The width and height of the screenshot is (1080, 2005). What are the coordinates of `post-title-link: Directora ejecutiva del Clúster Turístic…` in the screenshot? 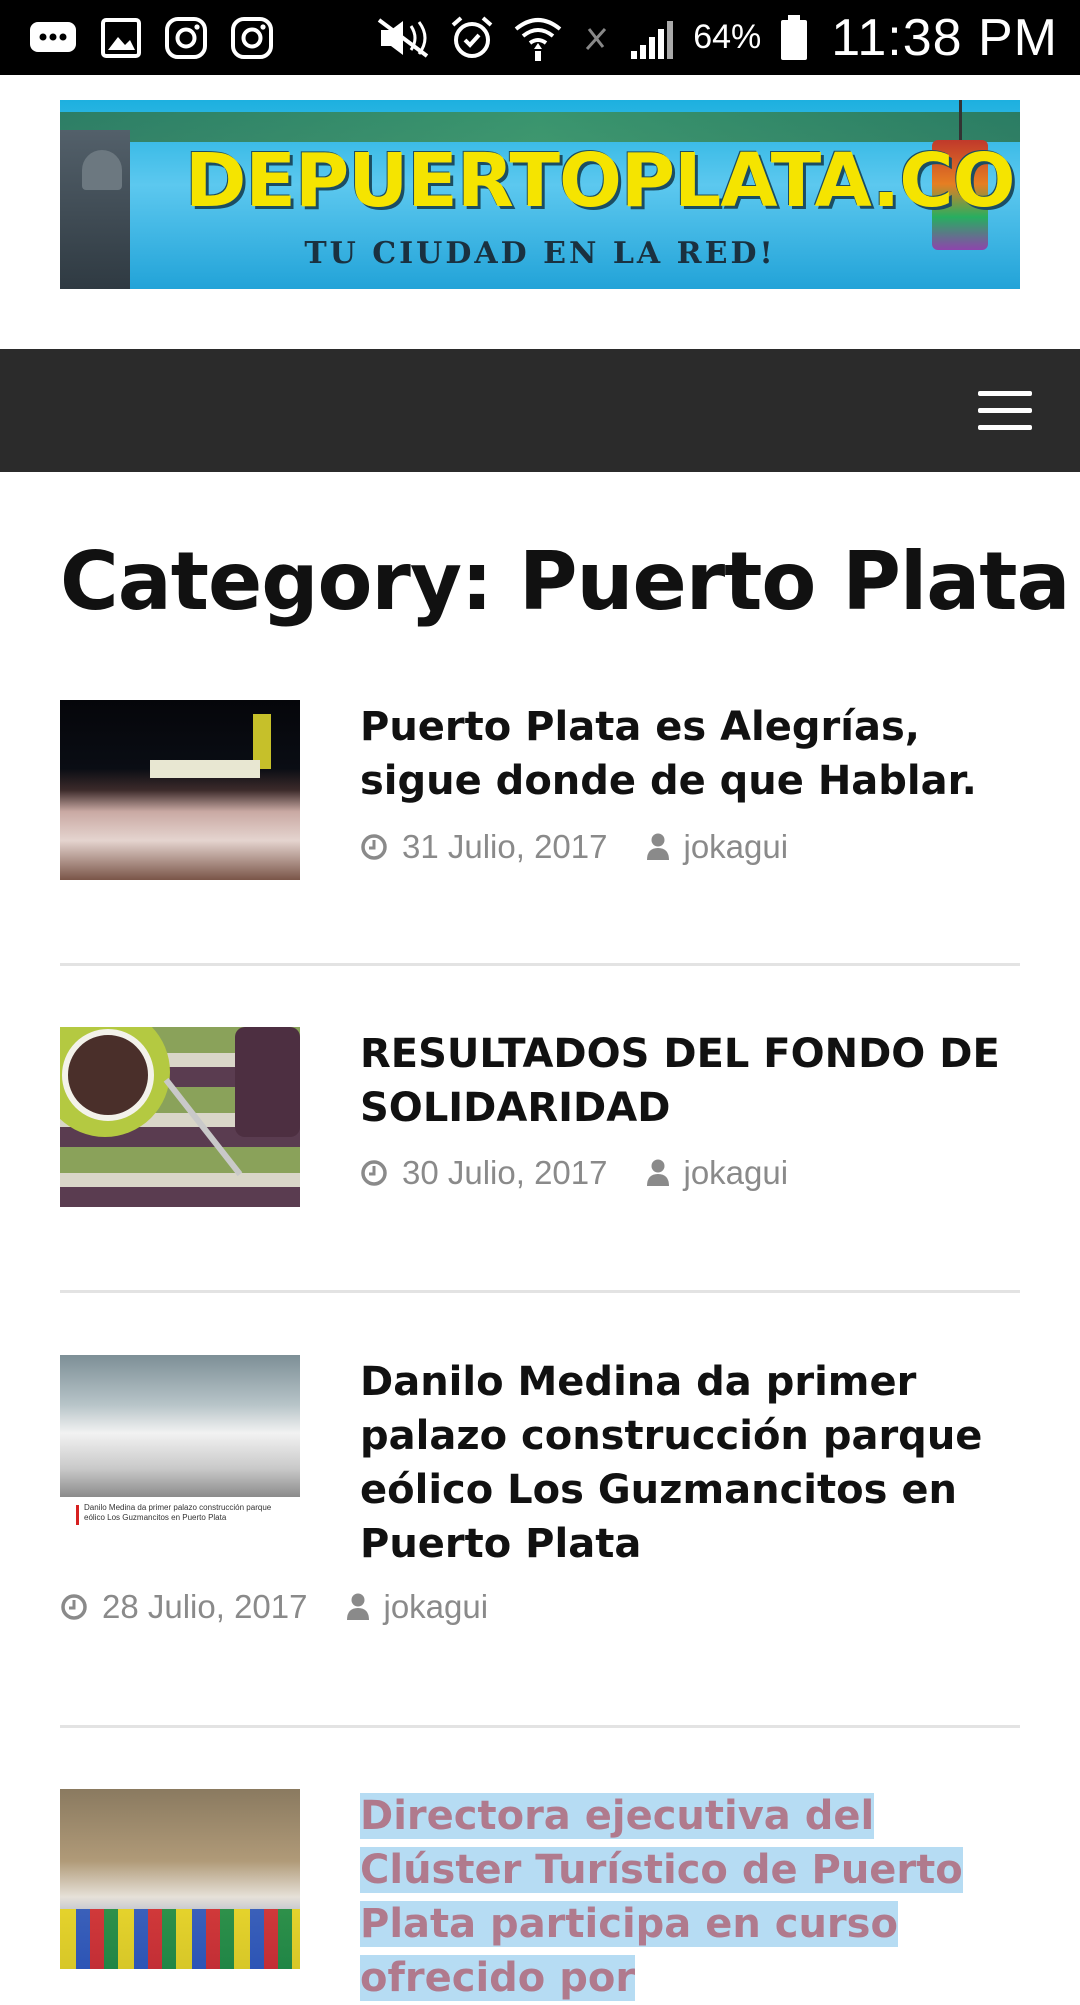 It's located at (695, 1897).